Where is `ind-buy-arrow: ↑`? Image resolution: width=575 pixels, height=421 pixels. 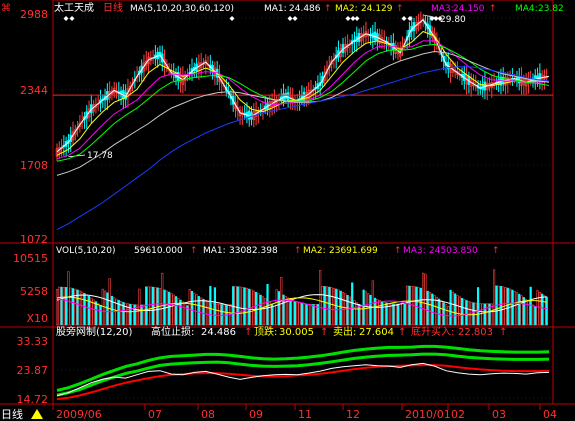 ind-buy-arrow: ↑ is located at coordinates (503, 332).